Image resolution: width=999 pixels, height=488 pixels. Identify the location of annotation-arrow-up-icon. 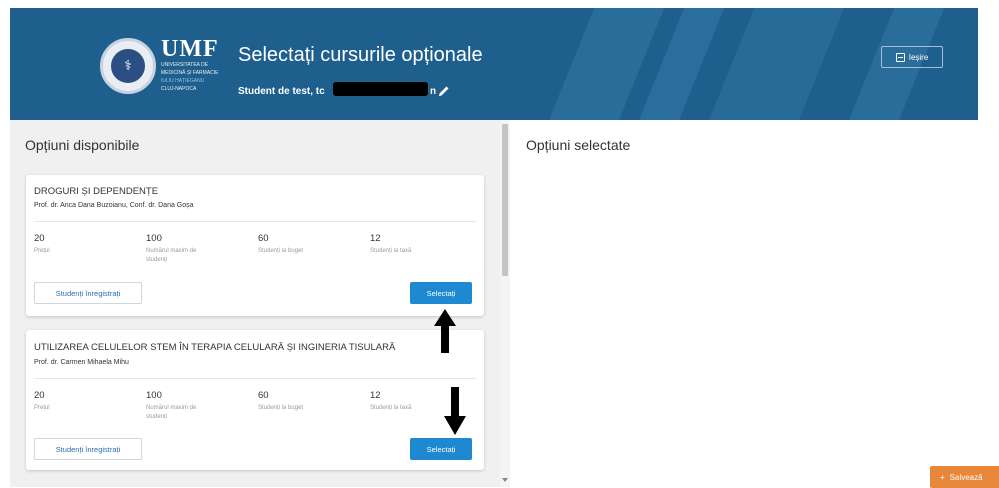
(445, 331).